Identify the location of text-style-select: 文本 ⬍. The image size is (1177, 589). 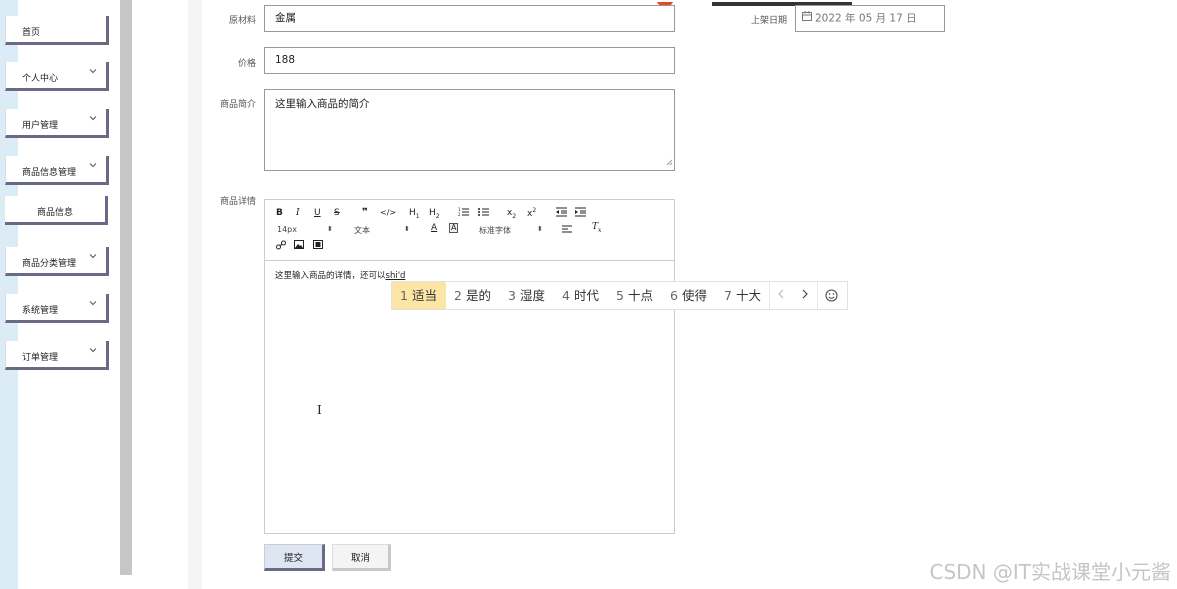
(382, 230).